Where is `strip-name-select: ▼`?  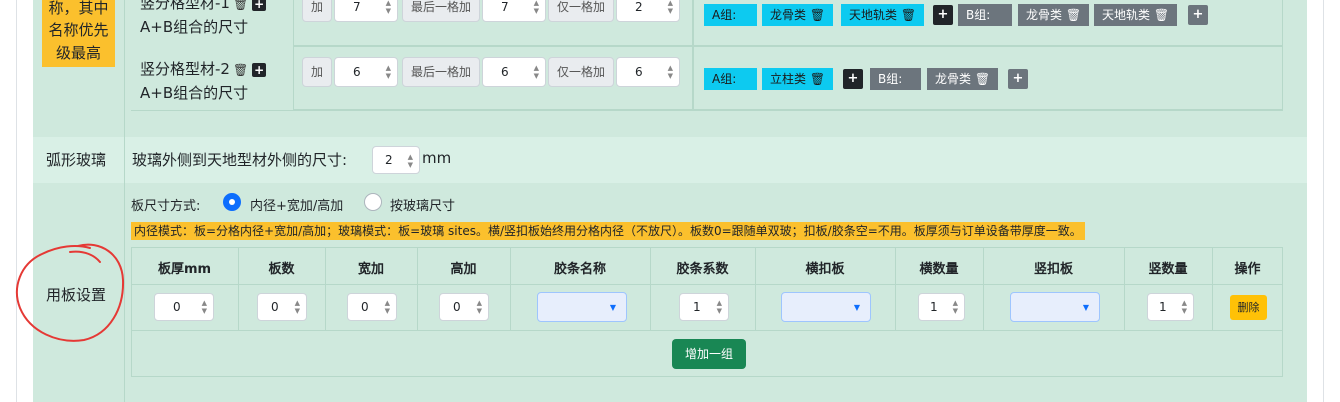 strip-name-select: ▼ is located at coordinates (582, 307).